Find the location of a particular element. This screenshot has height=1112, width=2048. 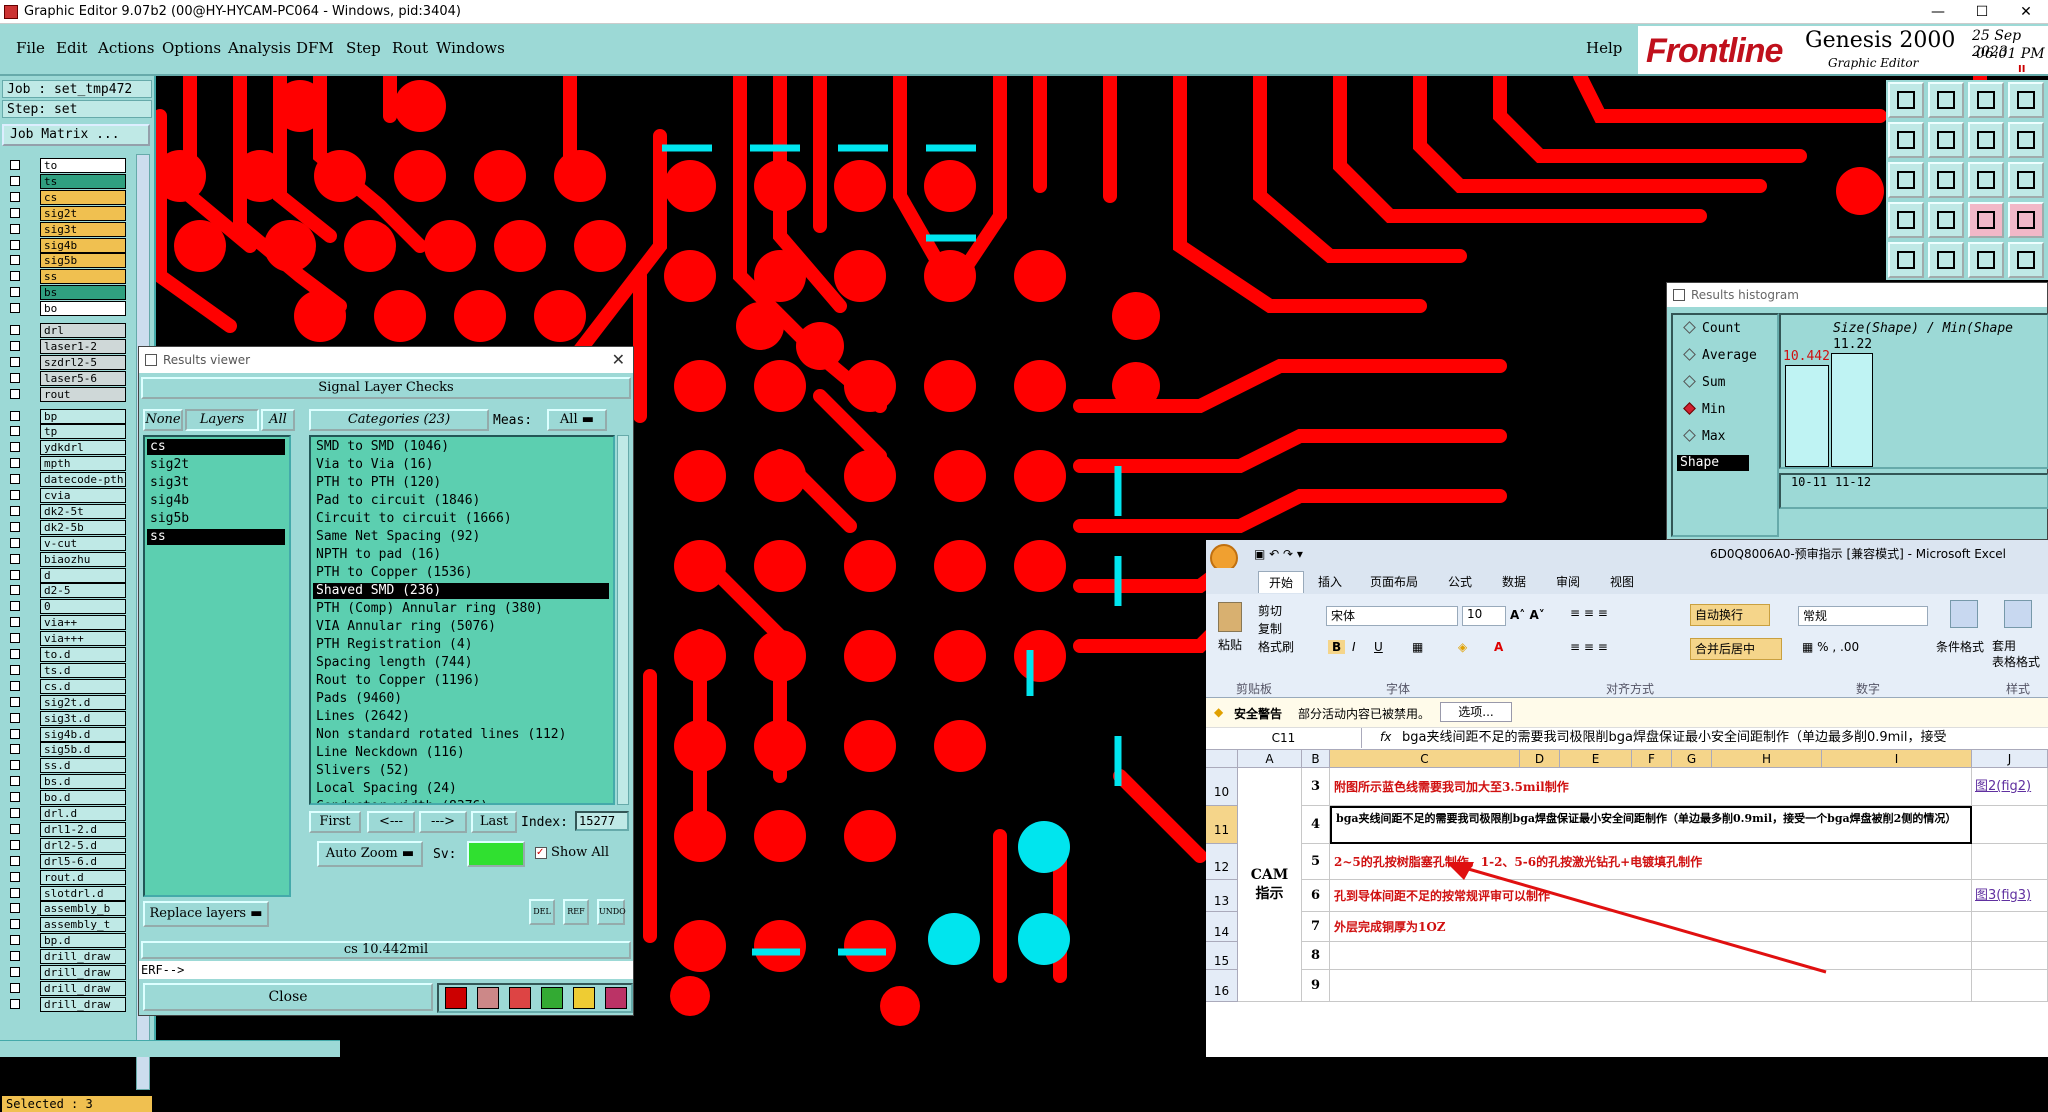

category-list-item: Lines (2642) is located at coordinates (461, 717).